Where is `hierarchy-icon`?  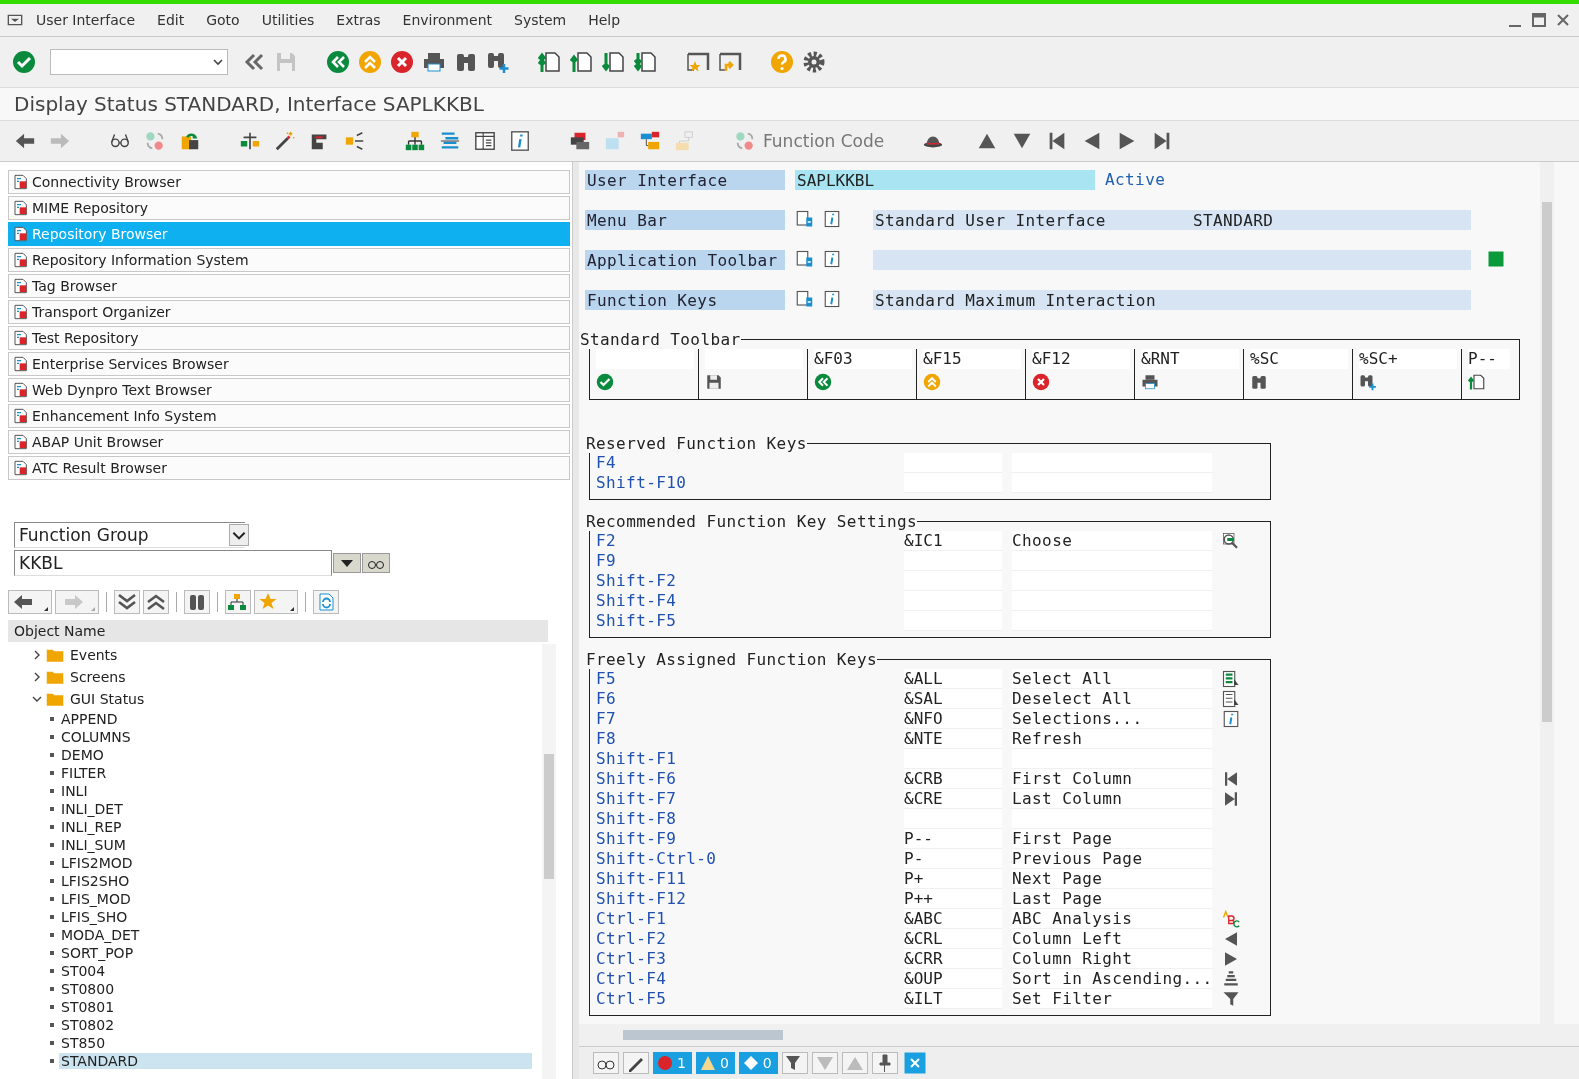
hierarchy-icon is located at coordinates (415, 141).